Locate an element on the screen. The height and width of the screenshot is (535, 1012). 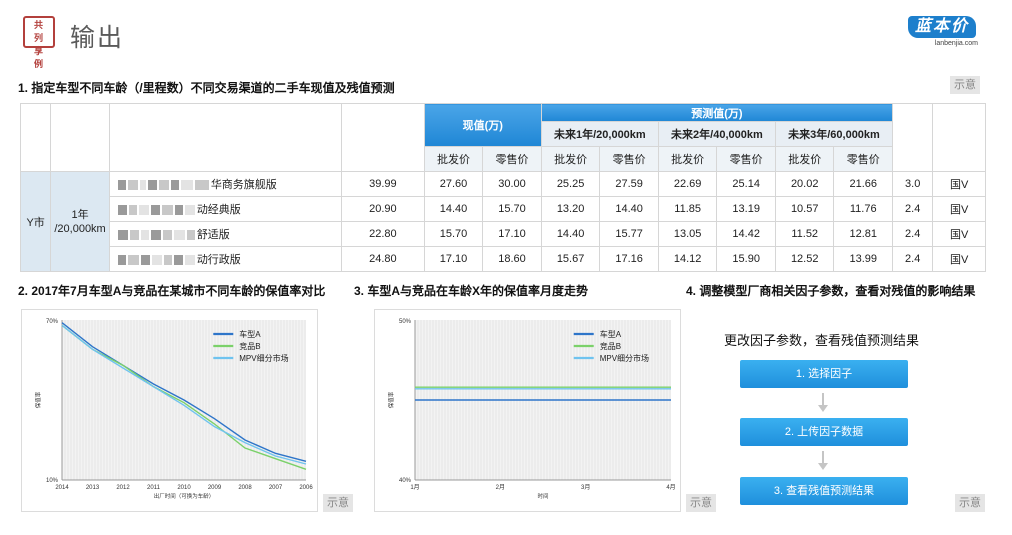
y1-wholesale-cell: 25.25 is located at coordinates (570, 184).